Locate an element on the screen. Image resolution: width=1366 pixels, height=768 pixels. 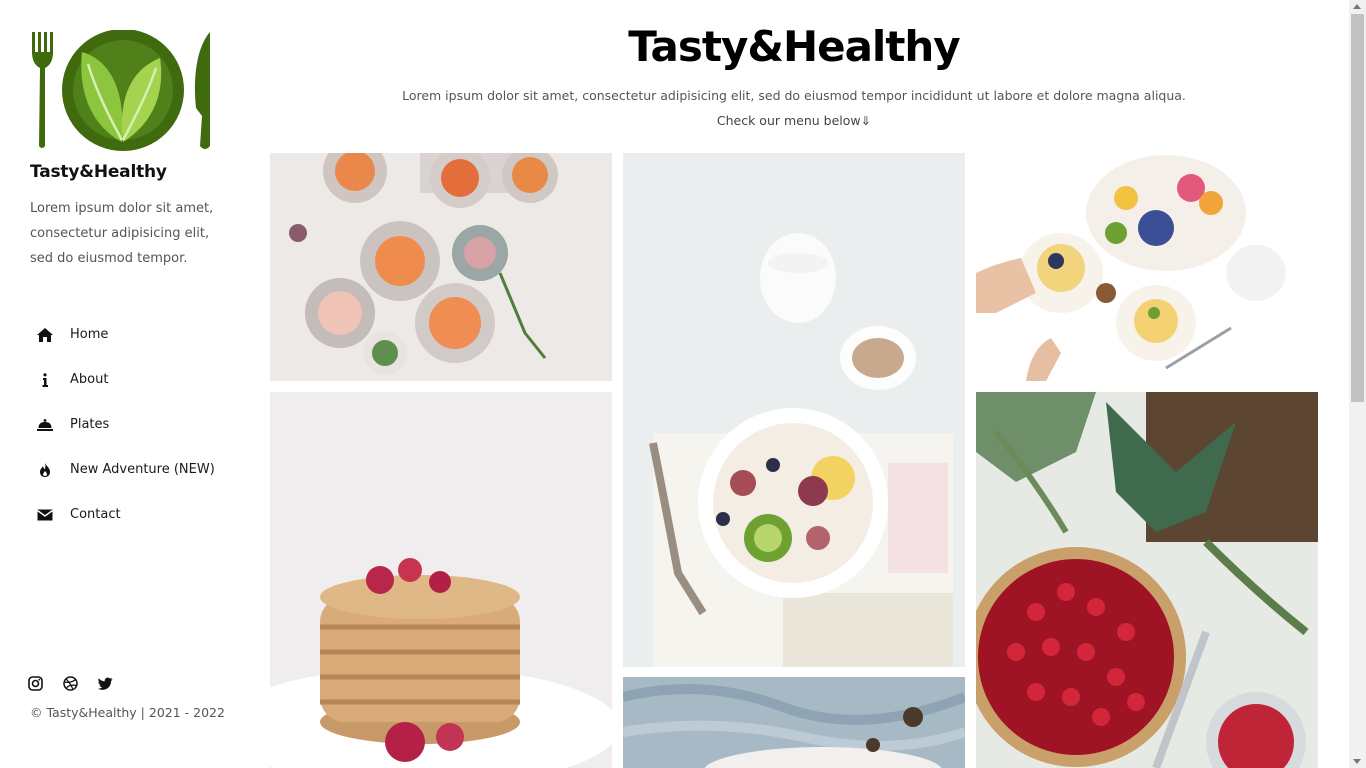
menu-cta: Check our menu below⇓ is located at coordinates (794, 120).